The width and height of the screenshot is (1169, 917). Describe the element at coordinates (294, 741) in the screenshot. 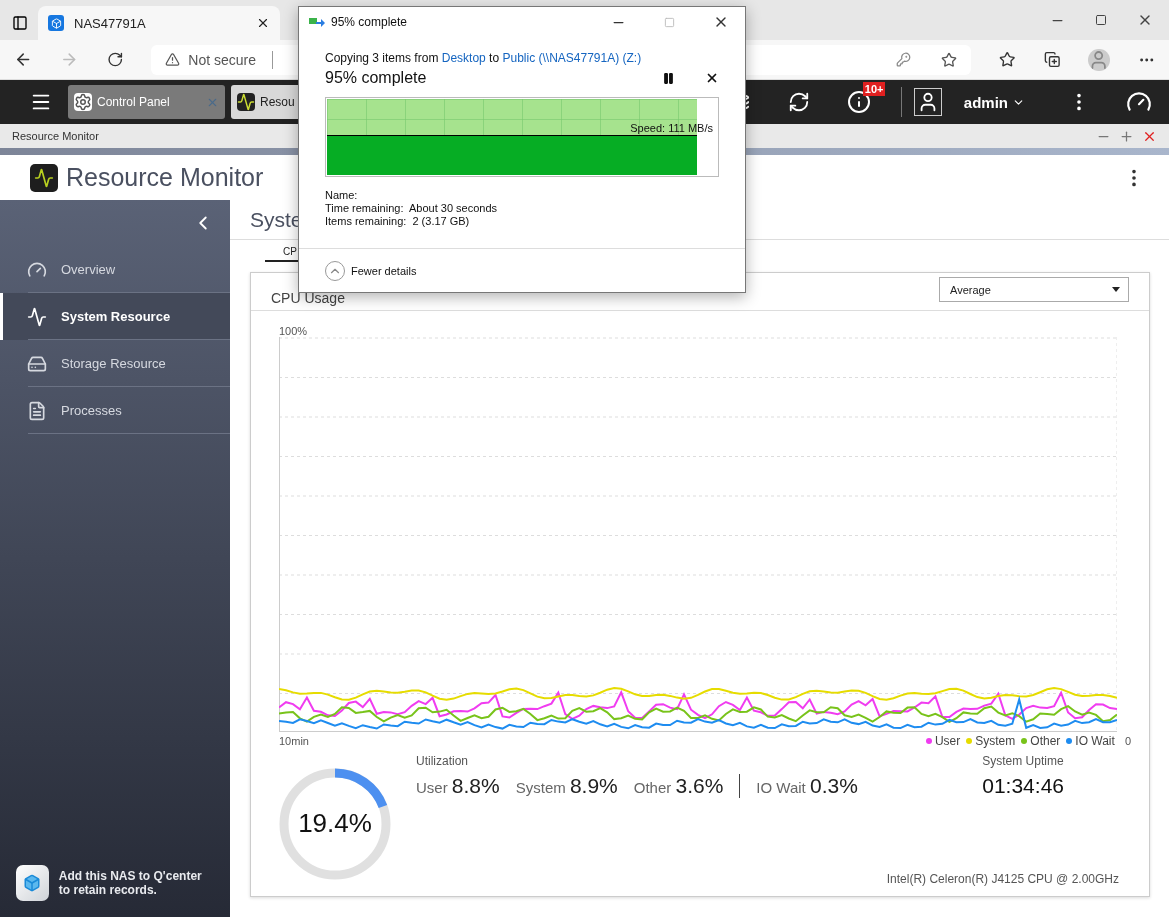

I see `axis-label: 10min` at that location.